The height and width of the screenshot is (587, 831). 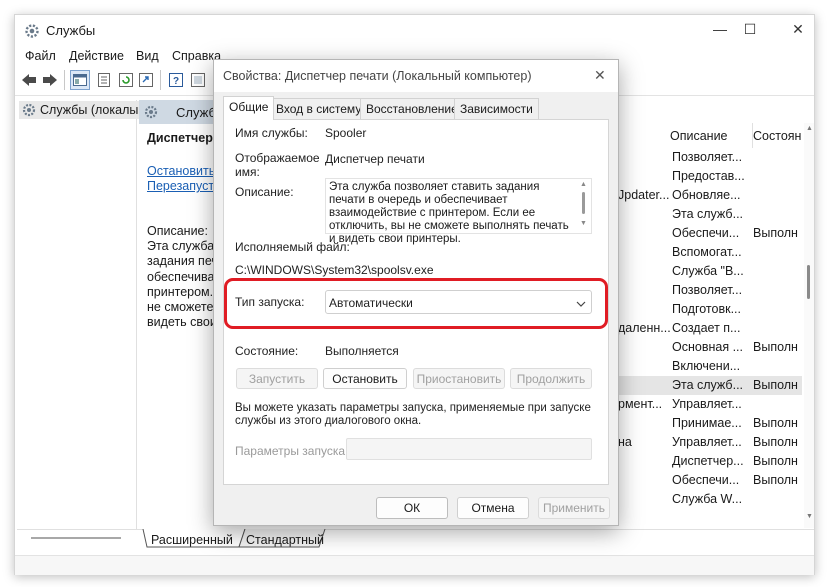 I want to click on menu-action: Действие, so click(x=96, y=56).